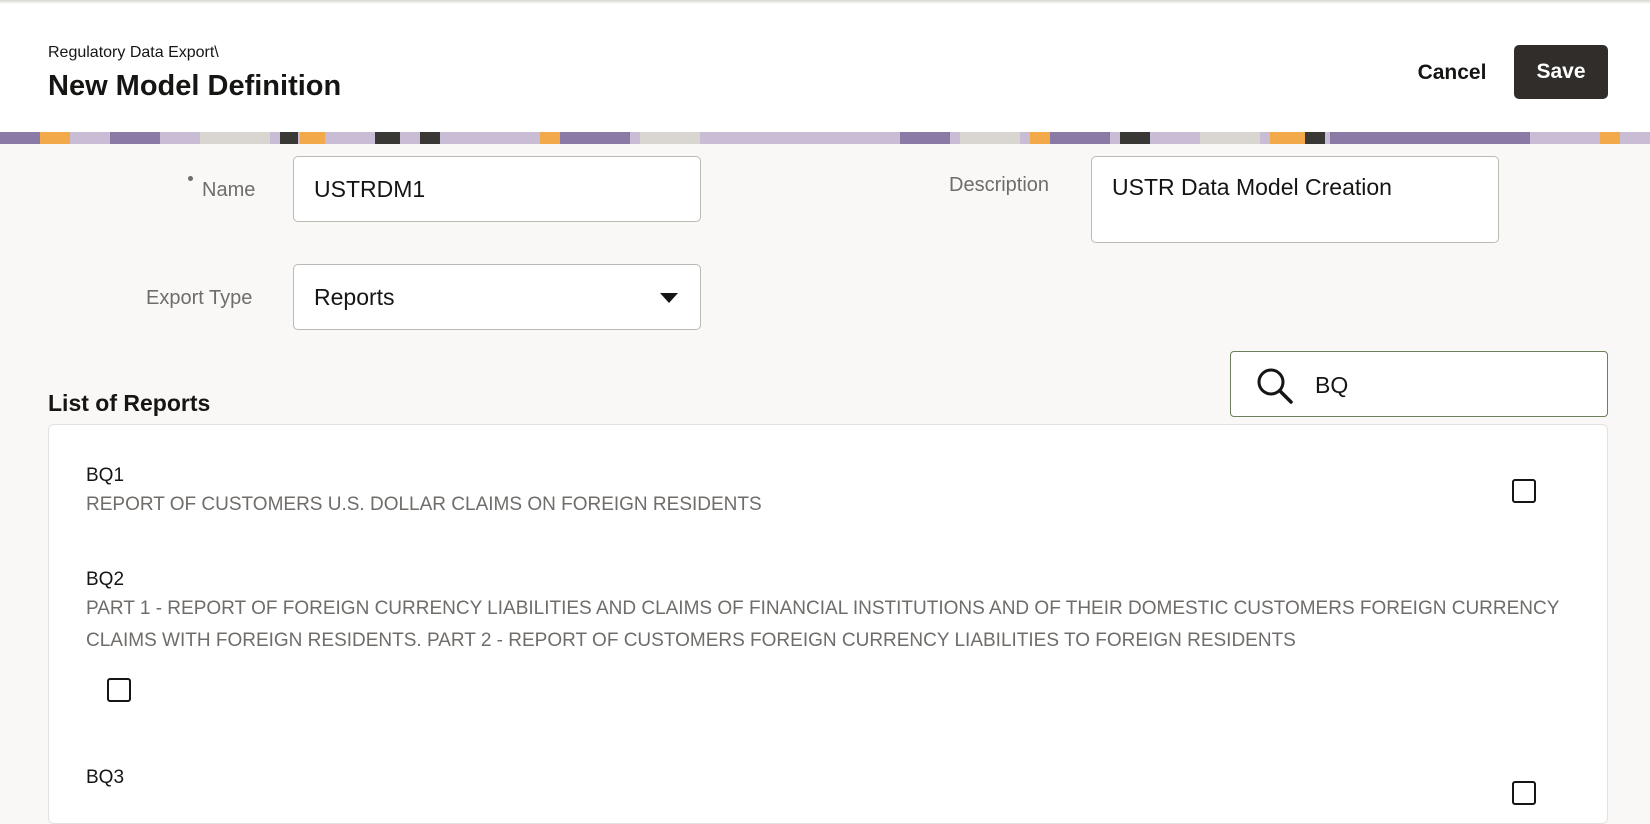 The width and height of the screenshot is (1650, 824). I want to click on dropdown-caret-icon, so click(669, 298).